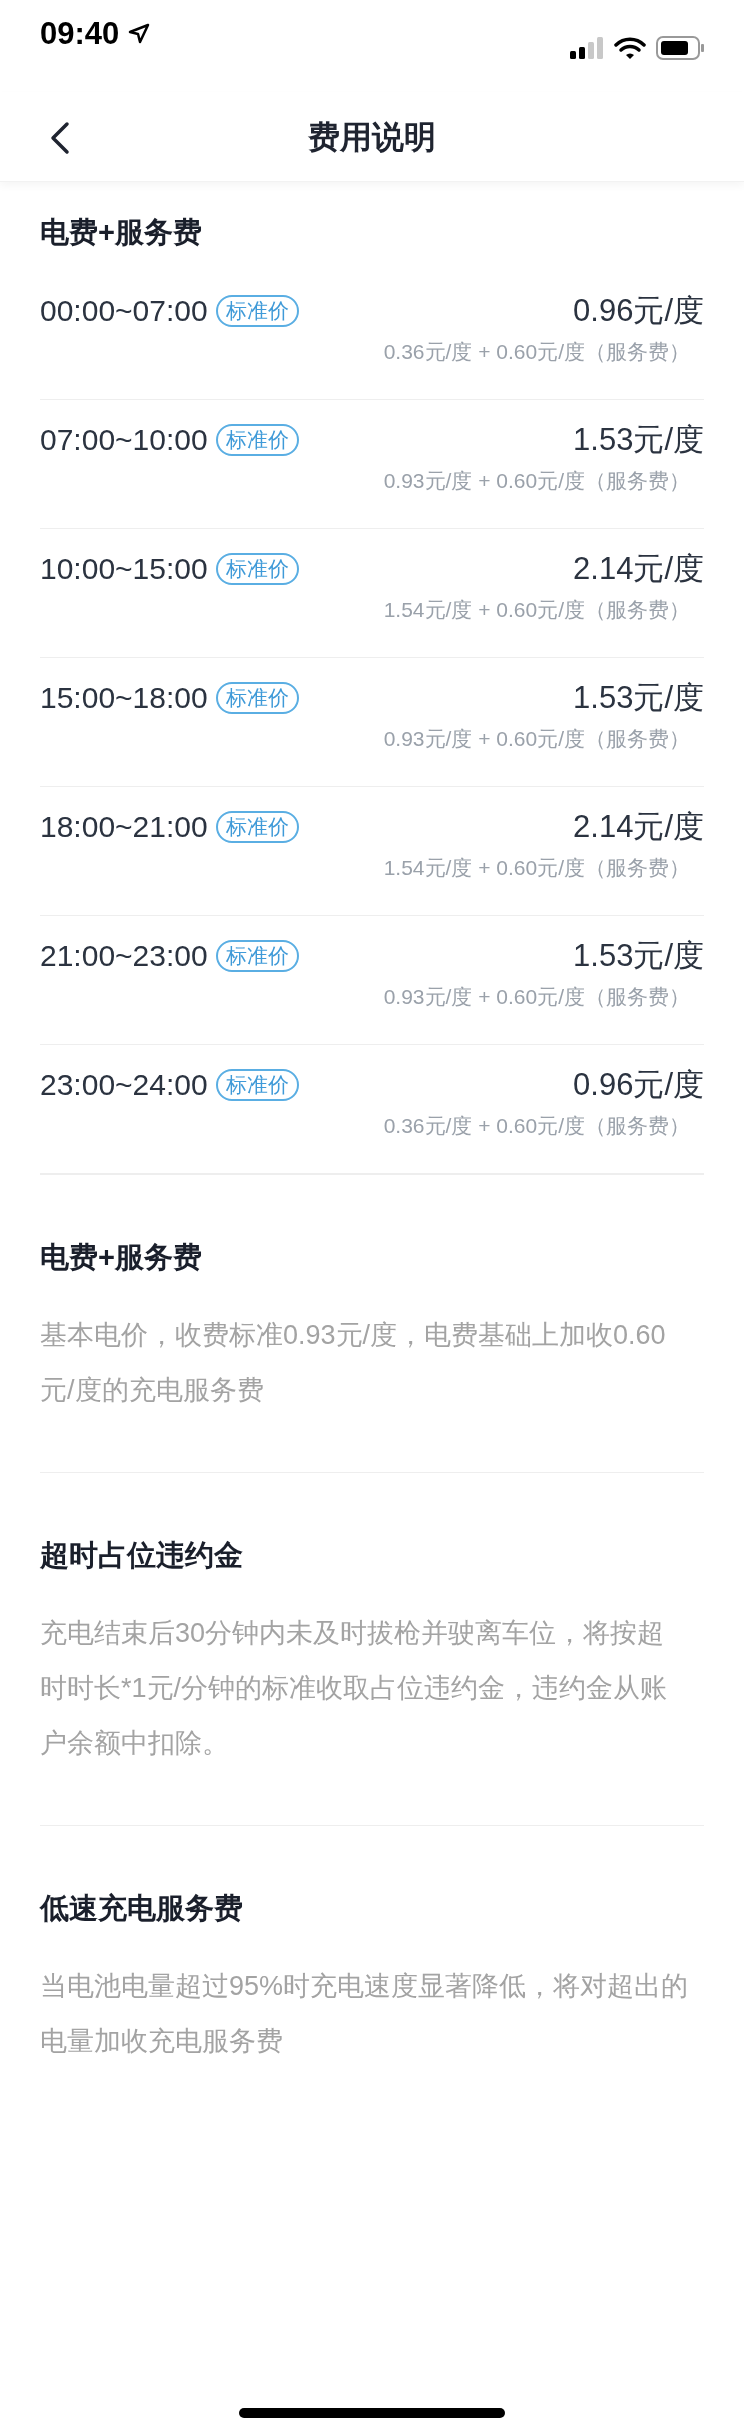 The image size is (744, 2430). I want to click on time-range: 18:00~21:00, so click(124, 827).